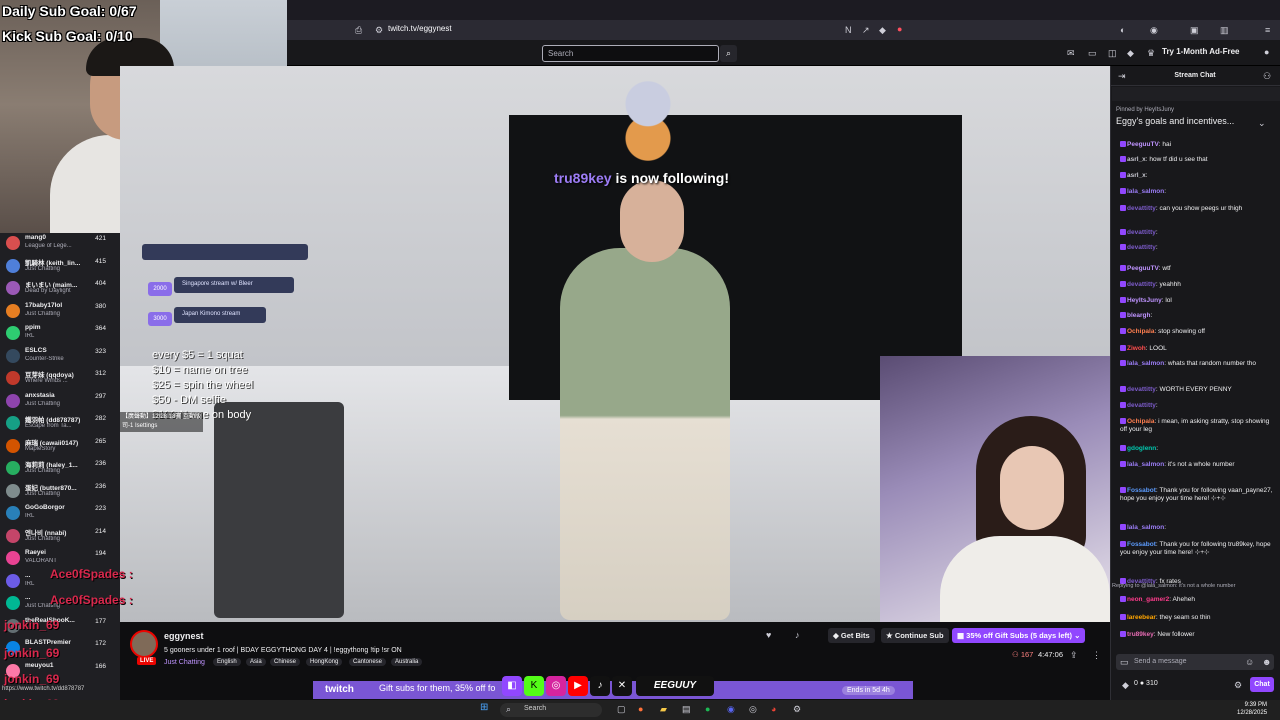 The height and width of the screenshot is (720, 1280). Describe the element at coordinates (1198, 160) in the screenshot. I see `chat-message: asrl_x: how tf did u see that` at that location.